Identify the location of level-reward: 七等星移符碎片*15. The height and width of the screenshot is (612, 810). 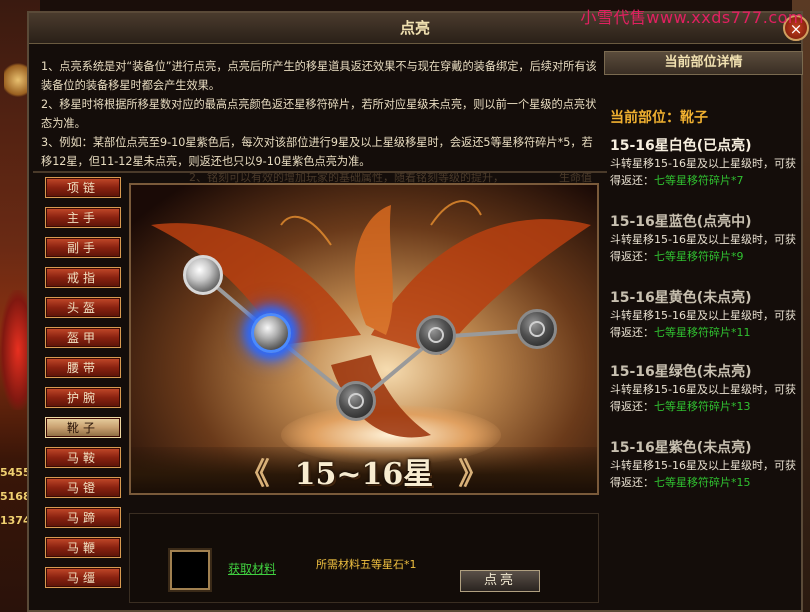
(702, 482).